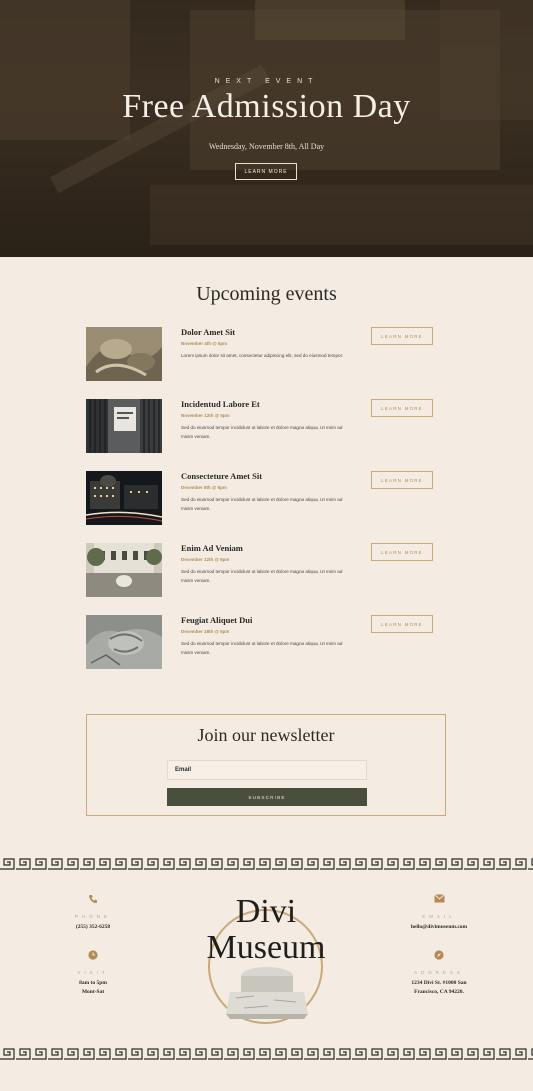  I want to click on hero-title: Free Admission Day, so click(266, 106).